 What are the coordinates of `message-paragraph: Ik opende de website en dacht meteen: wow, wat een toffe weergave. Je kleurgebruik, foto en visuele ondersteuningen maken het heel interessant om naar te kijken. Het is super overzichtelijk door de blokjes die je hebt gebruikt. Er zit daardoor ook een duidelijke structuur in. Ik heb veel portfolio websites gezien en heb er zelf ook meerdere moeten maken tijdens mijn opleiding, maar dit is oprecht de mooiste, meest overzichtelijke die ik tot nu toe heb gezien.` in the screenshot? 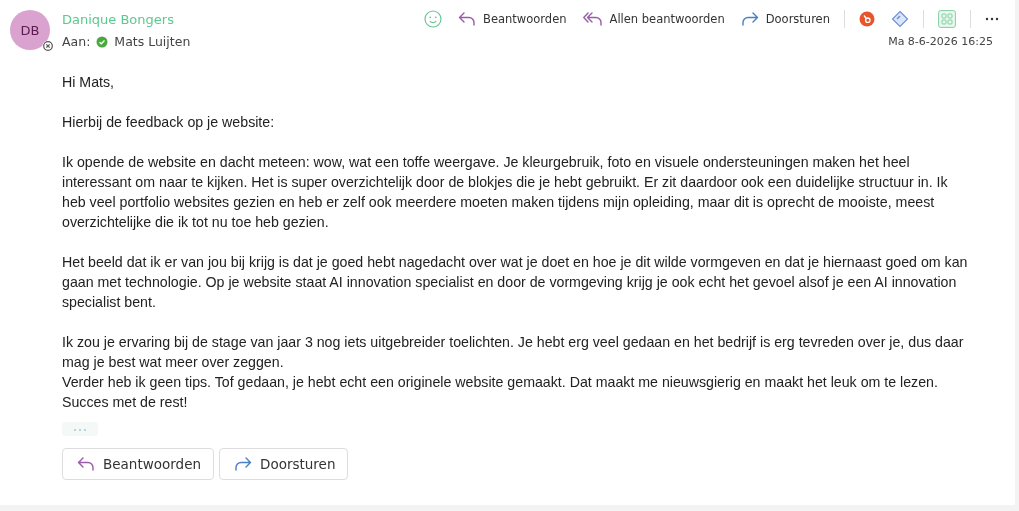 It's located at (505, 192).